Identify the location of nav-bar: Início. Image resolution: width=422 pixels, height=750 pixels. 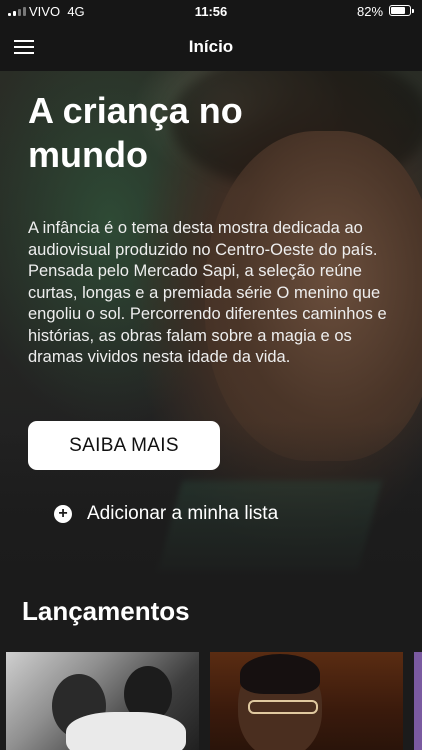
(211, 47).